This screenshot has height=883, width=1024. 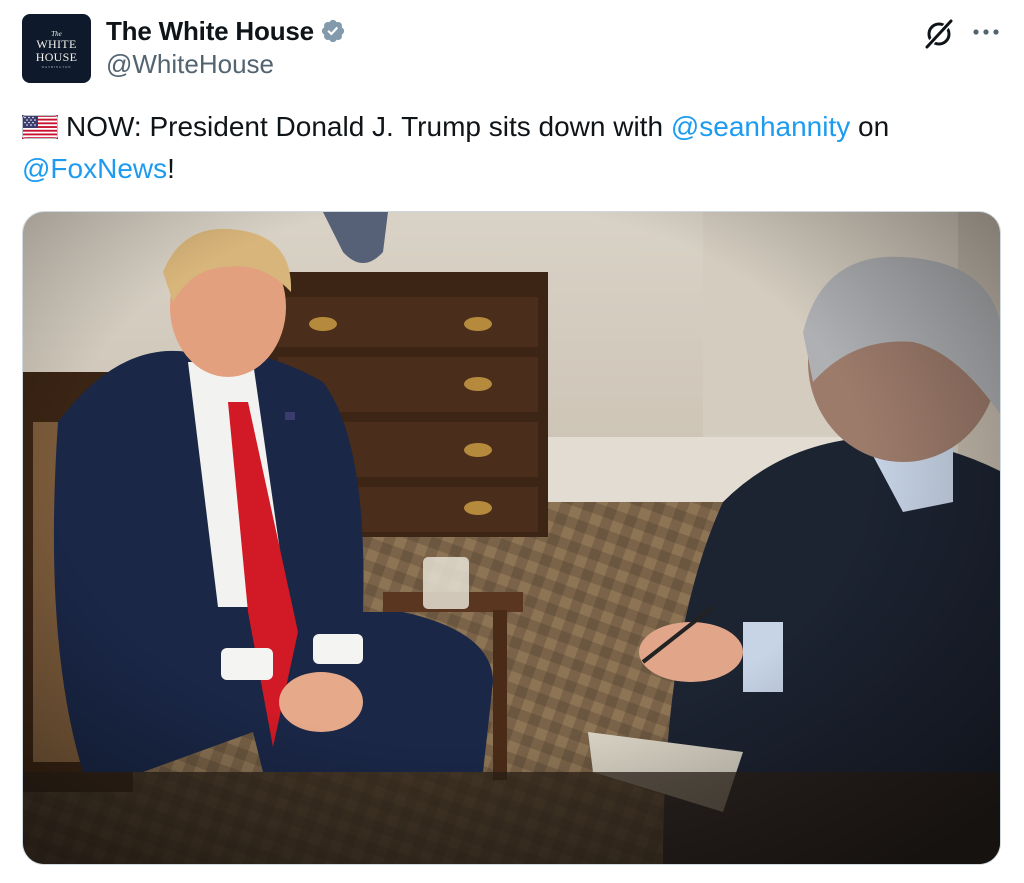 I want to click on us-flag-icon, so click(x=40, y=124).